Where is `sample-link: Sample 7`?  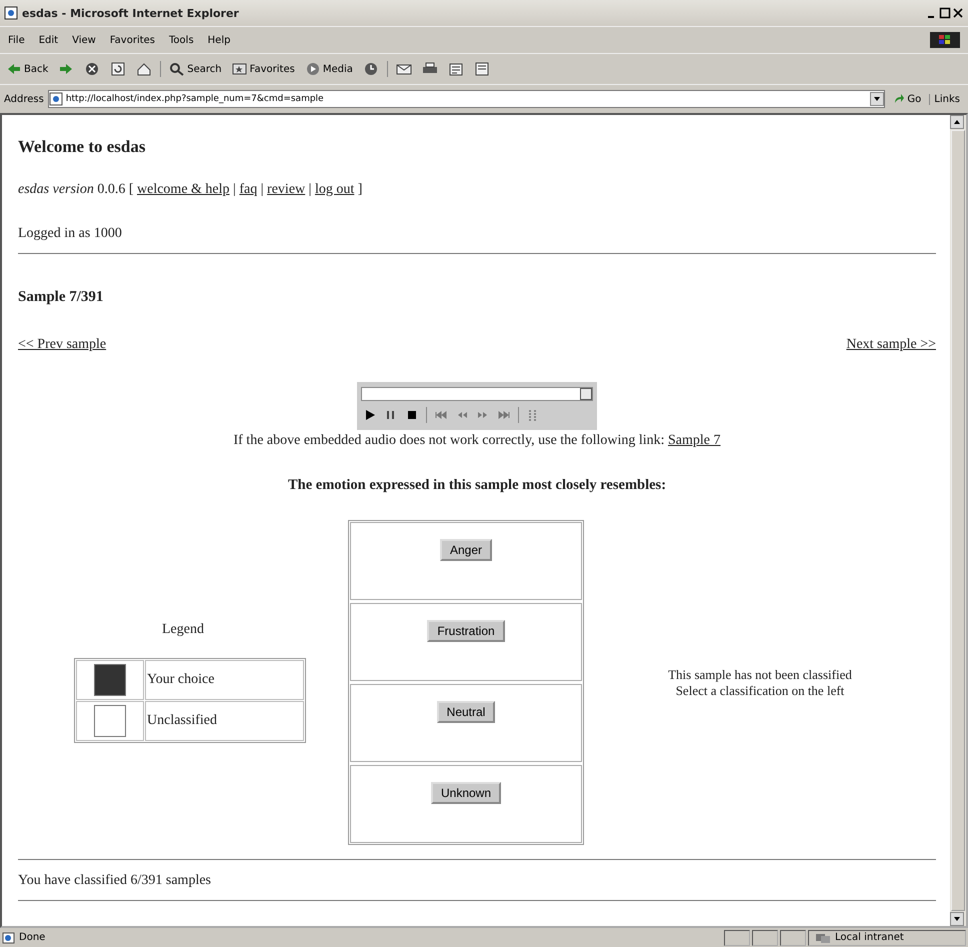
sample-link: Sample 7 is located at coordinates (694, 440).